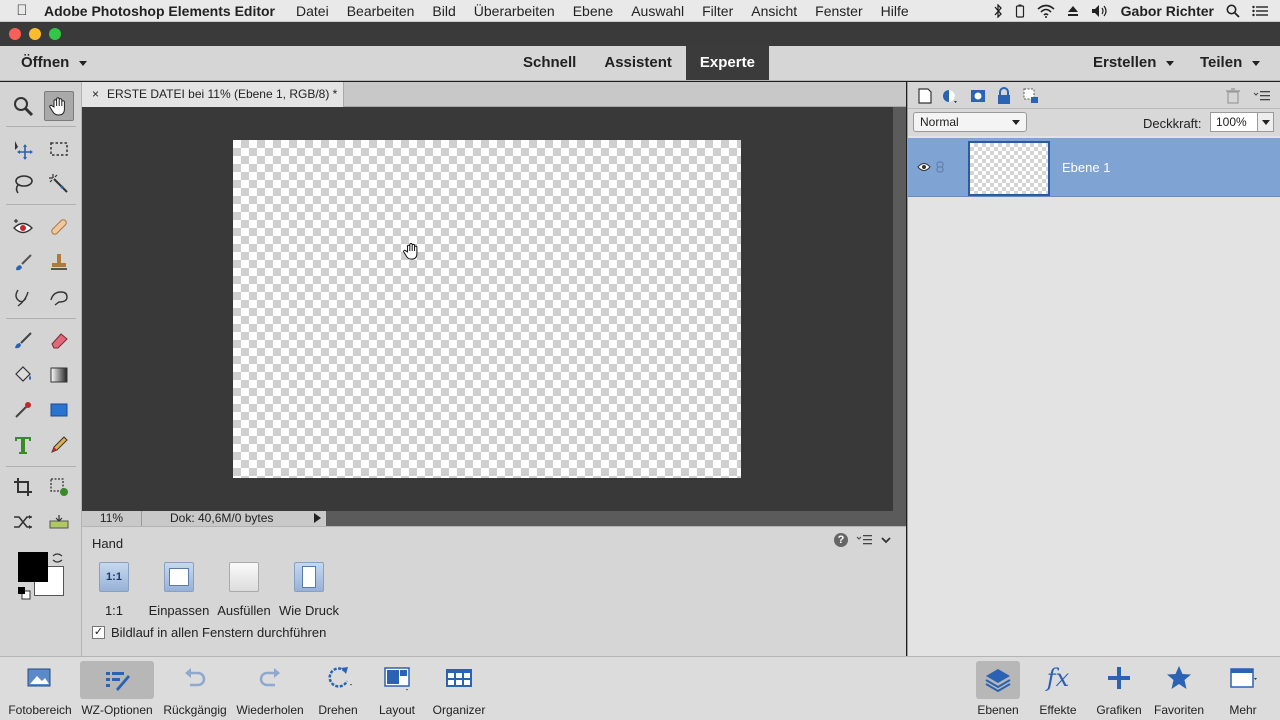 The width and height of the screenshot is (1280, 720). Describe the element at coordinates (1262, 96) in the screenshot. I see `panel-menu-icon` at that location.